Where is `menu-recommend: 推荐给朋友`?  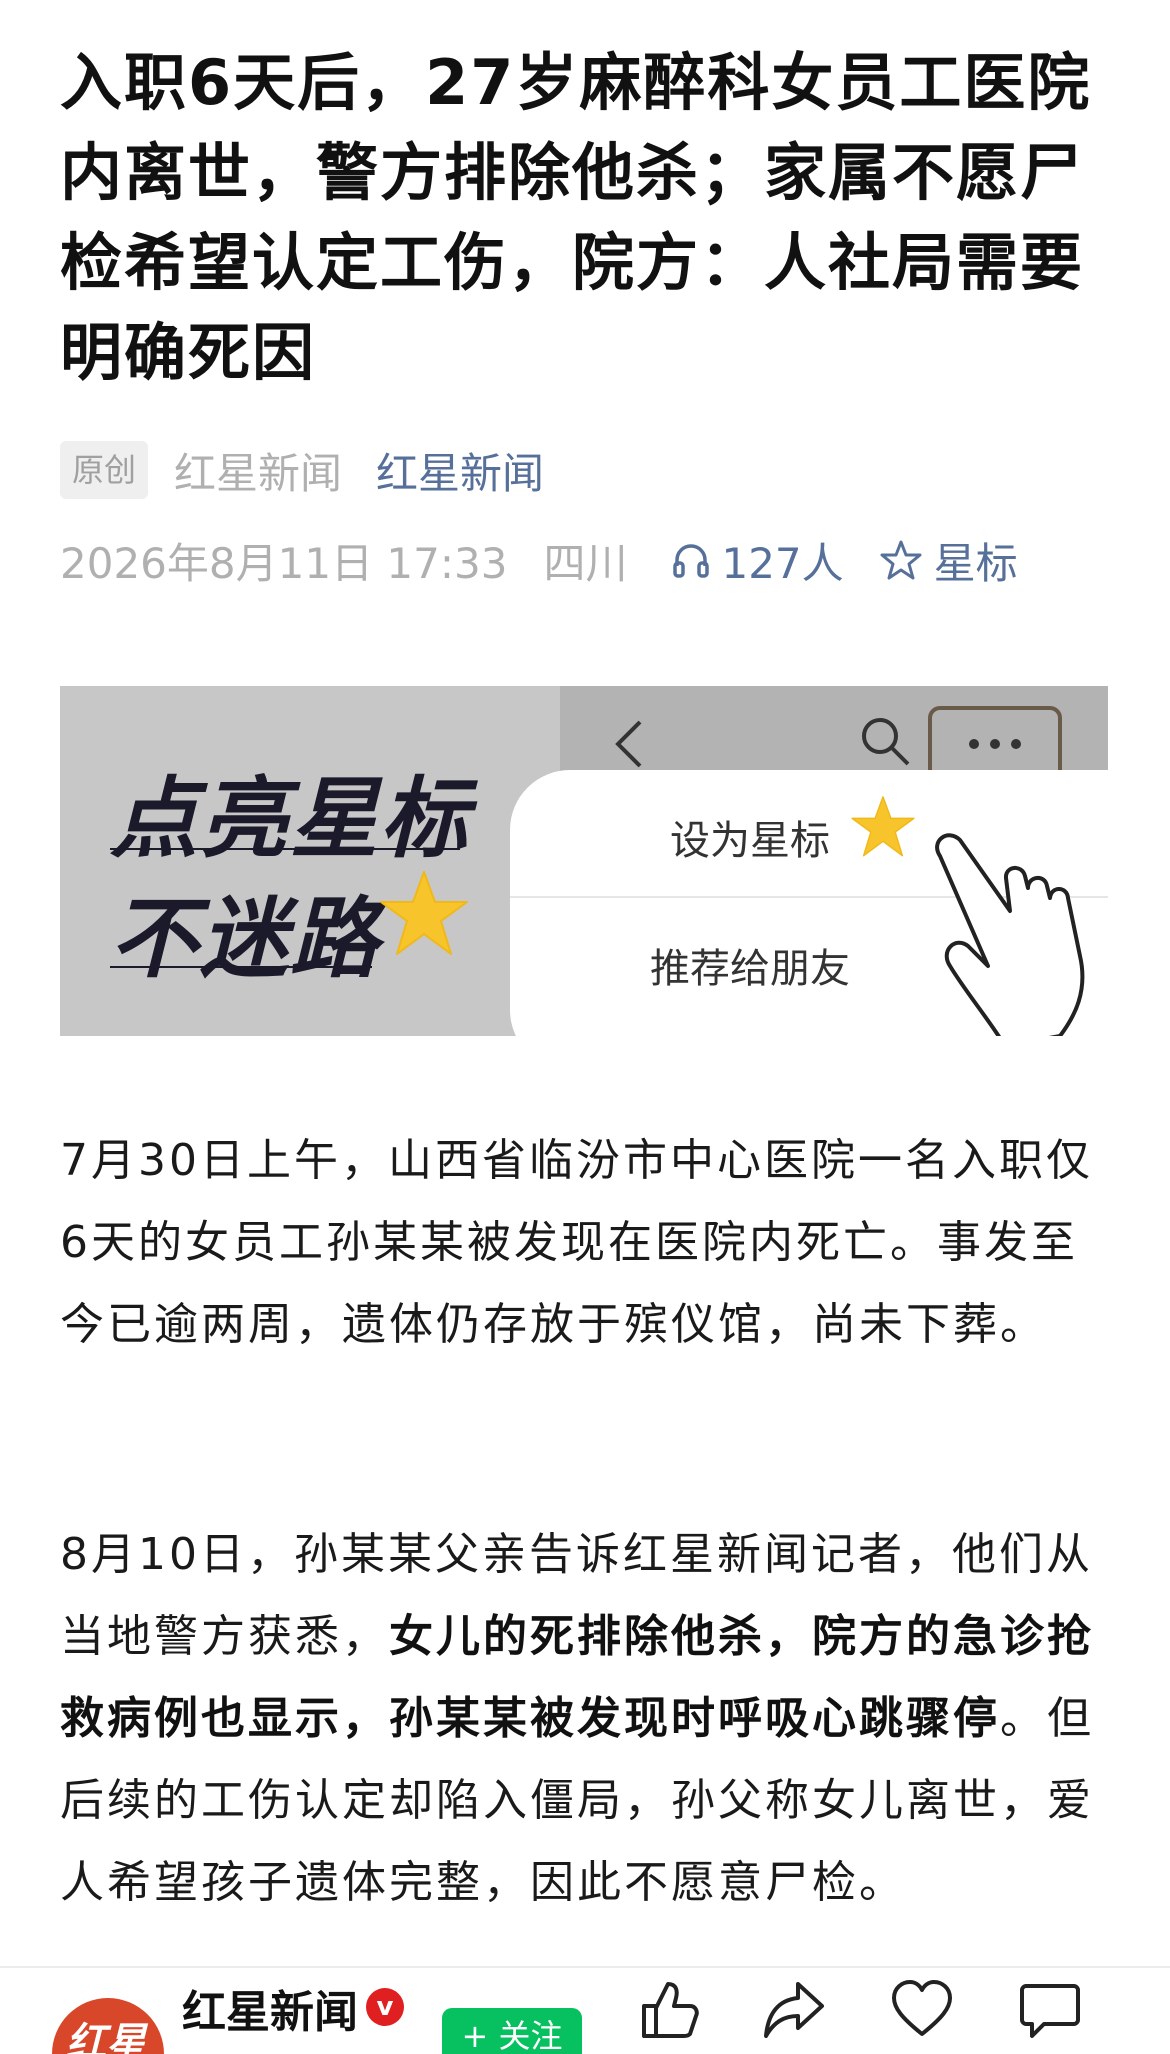 menu-recommend: 推荐给朋友 is located at coordinates (750, 969).